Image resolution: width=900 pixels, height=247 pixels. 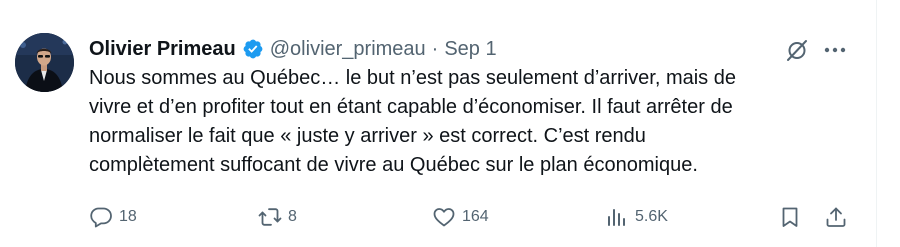 What do you see at coordinates (470, 49) in the screenshot?
I see `tweet-date: Sep 1` at bounding box center [470, 49].